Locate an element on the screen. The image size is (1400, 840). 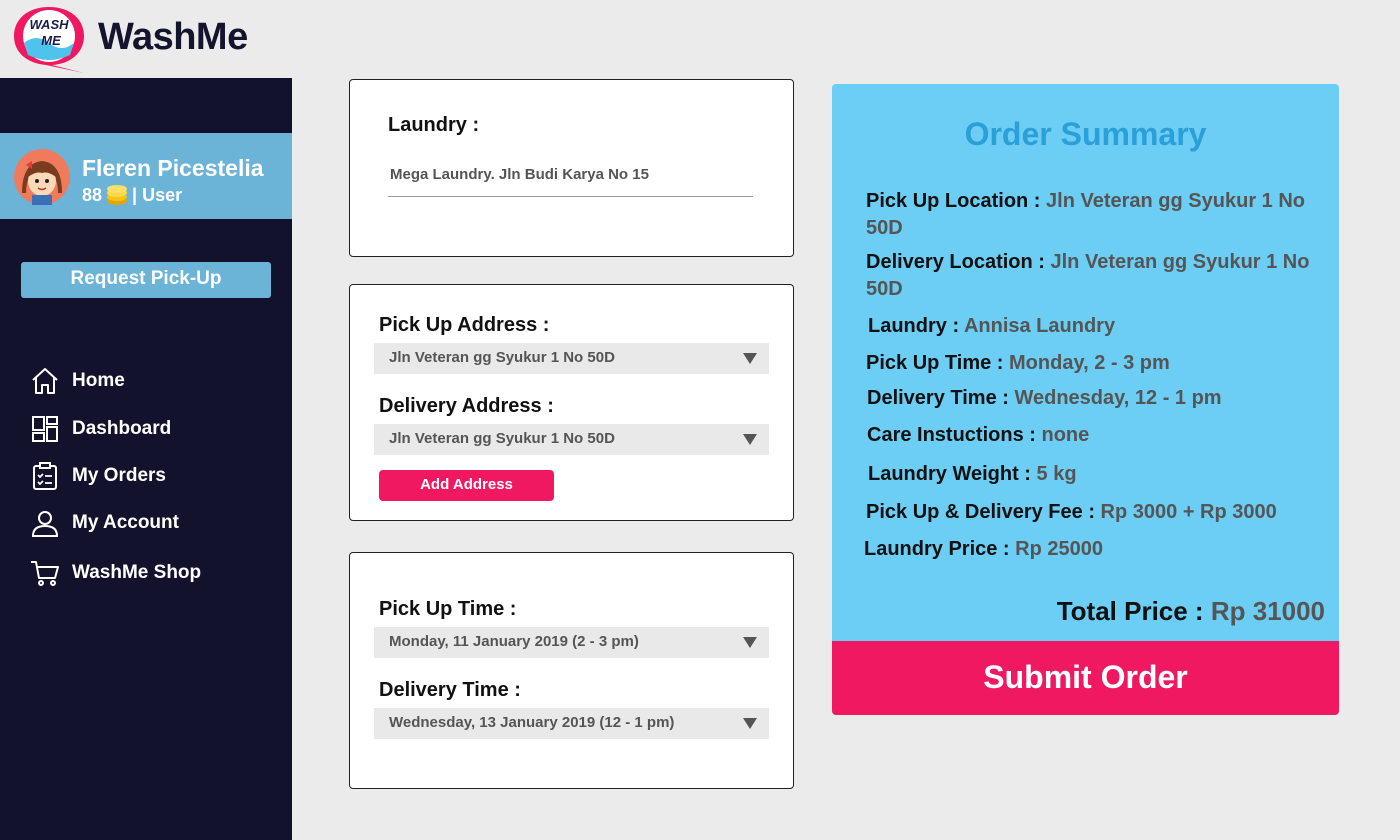
home-icon is located at coordinates (45, 381).